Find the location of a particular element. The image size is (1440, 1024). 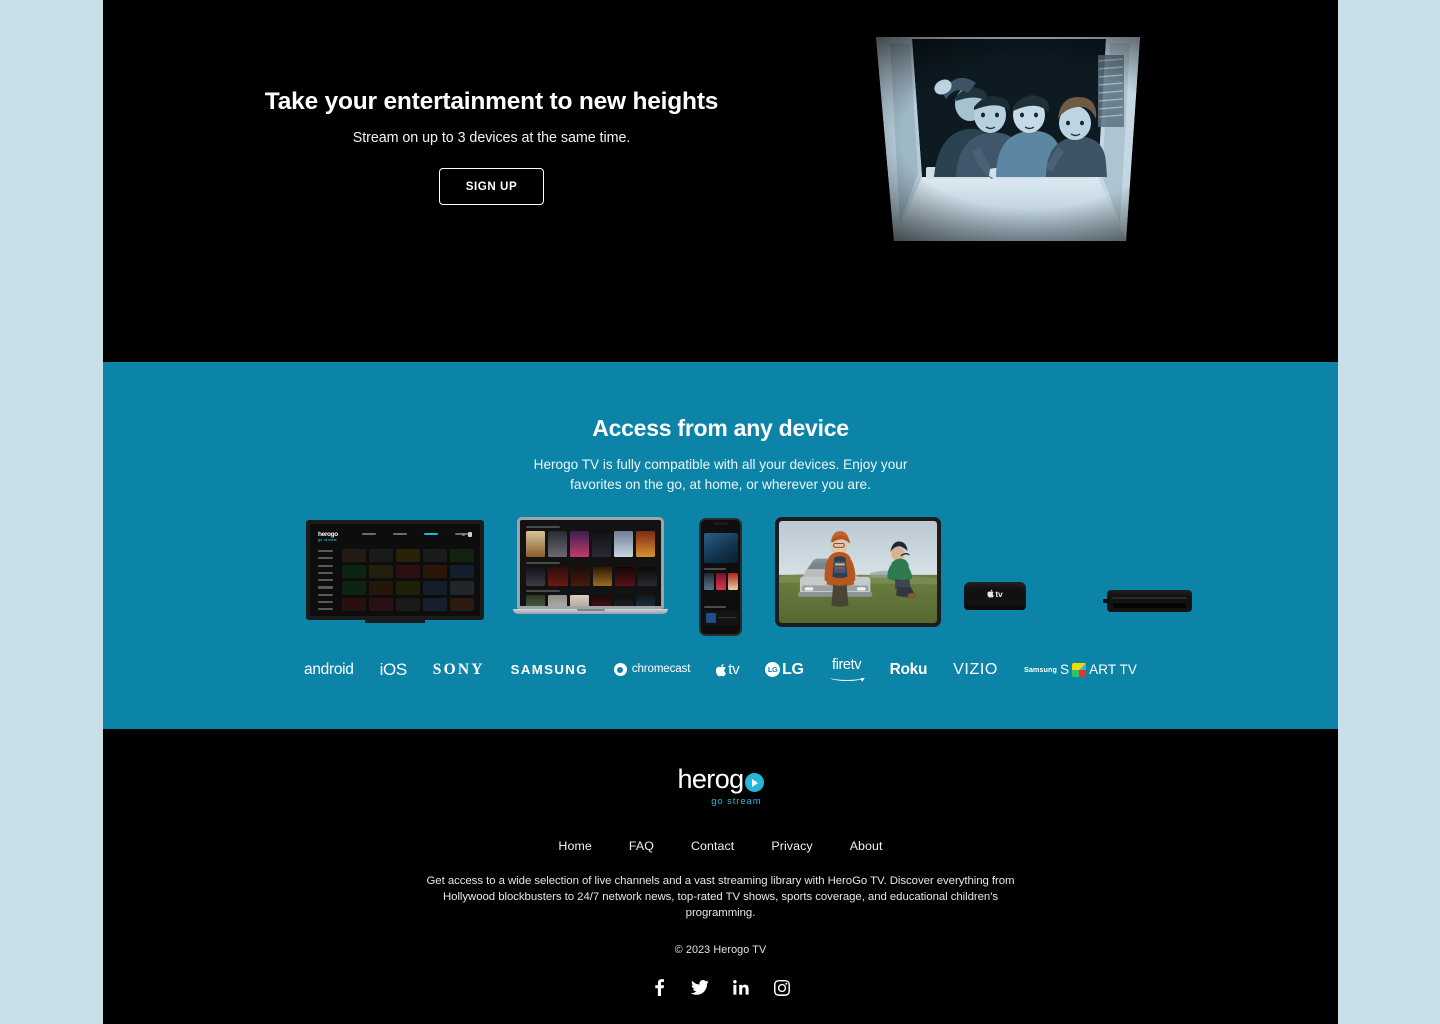

chromecast-icon is located at coordinates (620, 670).